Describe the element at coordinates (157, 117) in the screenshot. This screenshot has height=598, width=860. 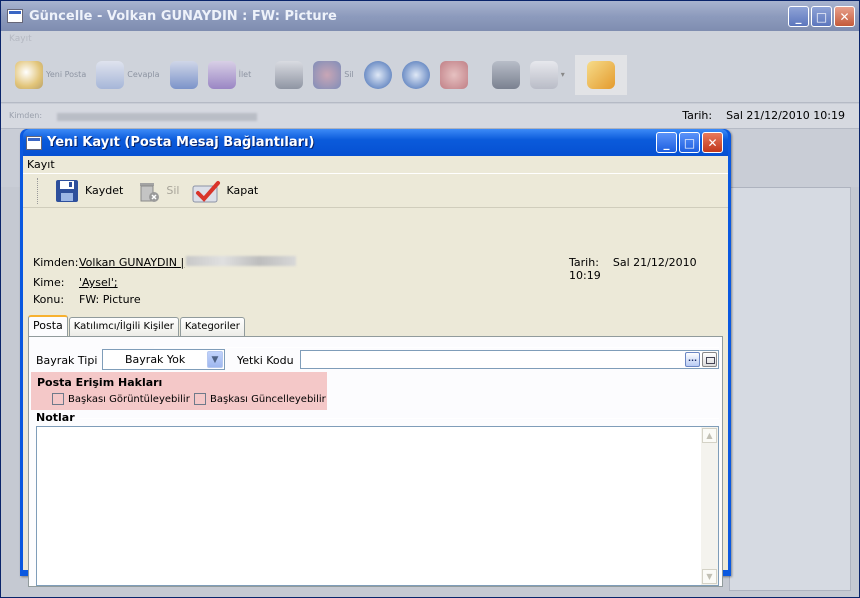
I see `bg-from-blurred` at that location.